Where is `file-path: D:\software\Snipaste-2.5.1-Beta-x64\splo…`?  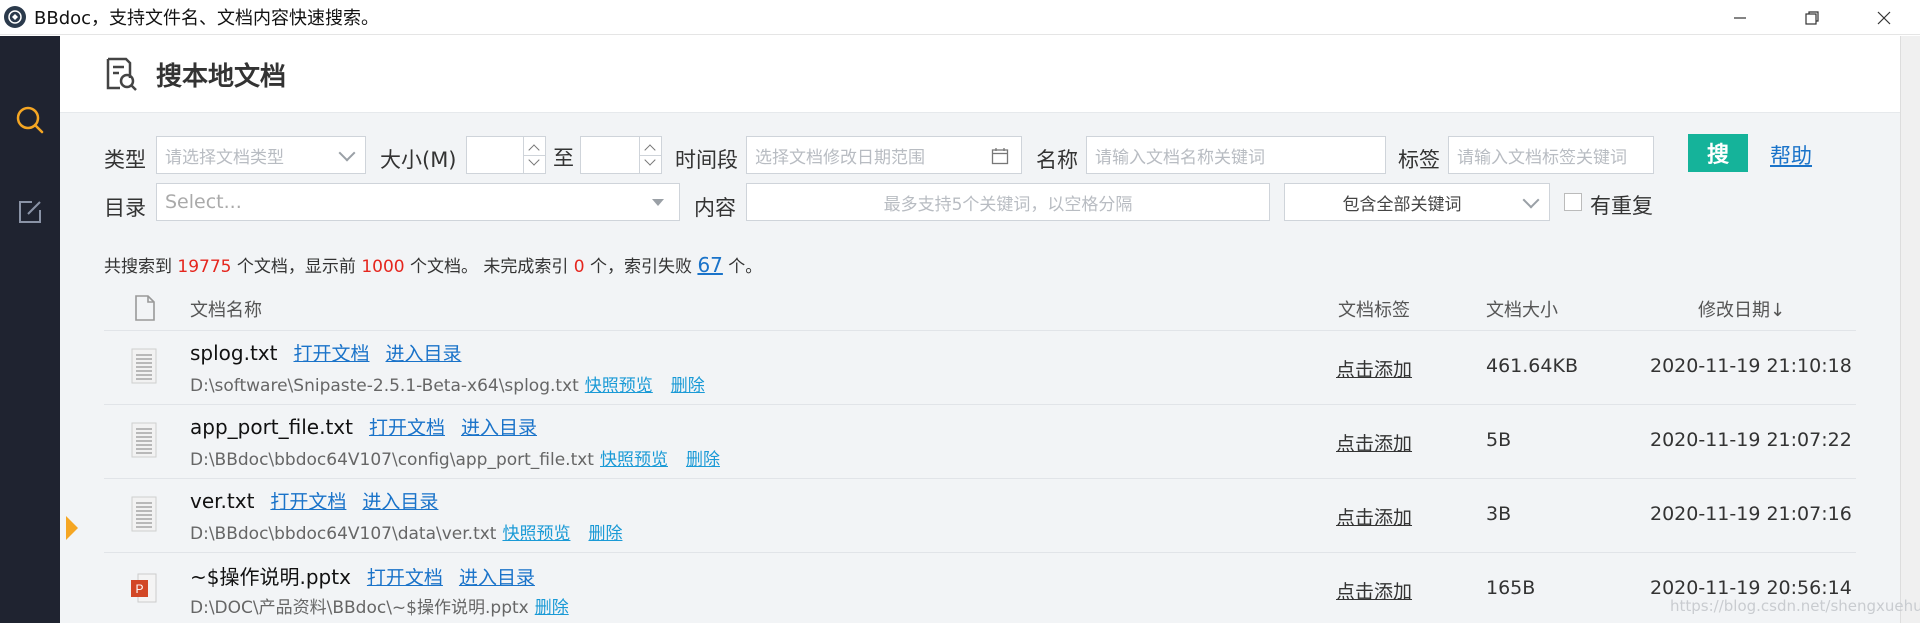
file-path: D:\software\Snipaste-2.5.1-Beta-x64\splo… is located at coordinates (384, 386).